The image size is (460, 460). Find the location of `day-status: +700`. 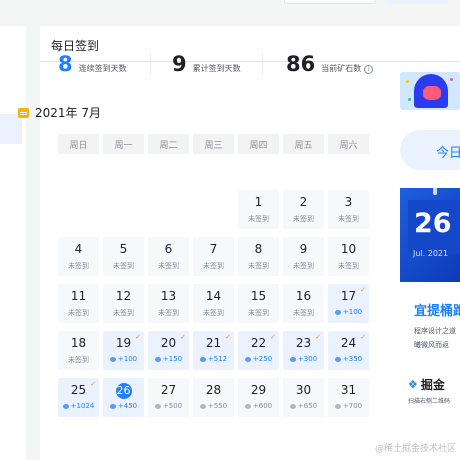

day-status: +700 is located at coordinates (348, 406).